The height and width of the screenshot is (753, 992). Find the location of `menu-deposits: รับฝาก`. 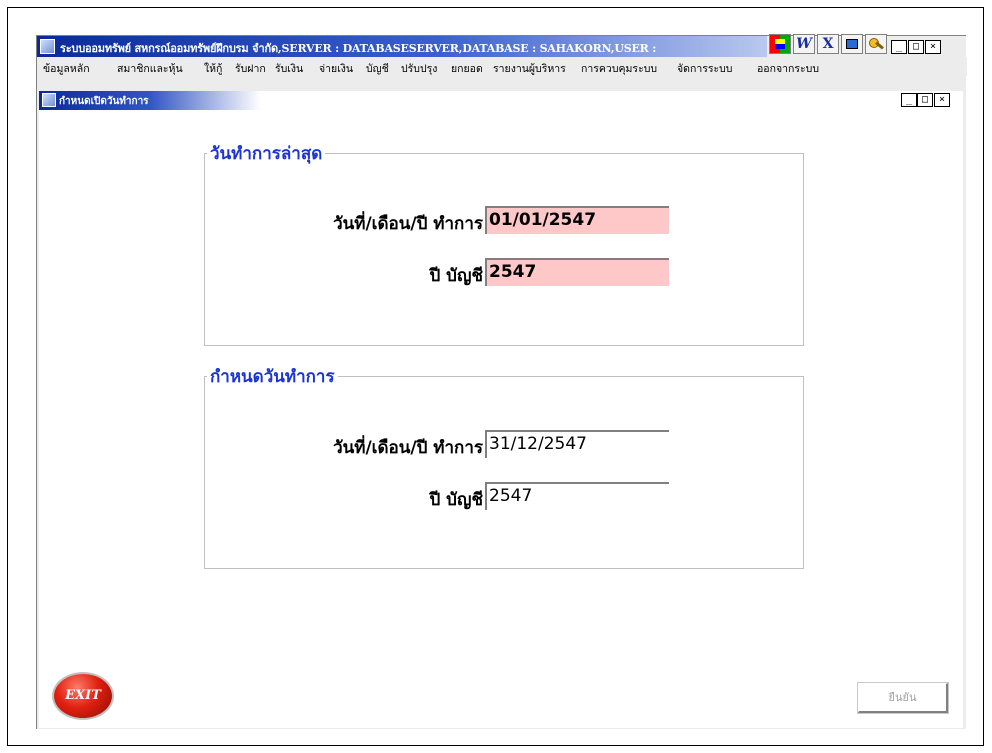

menu-deposits: รับฝาก is located at coordinates (250, 68).